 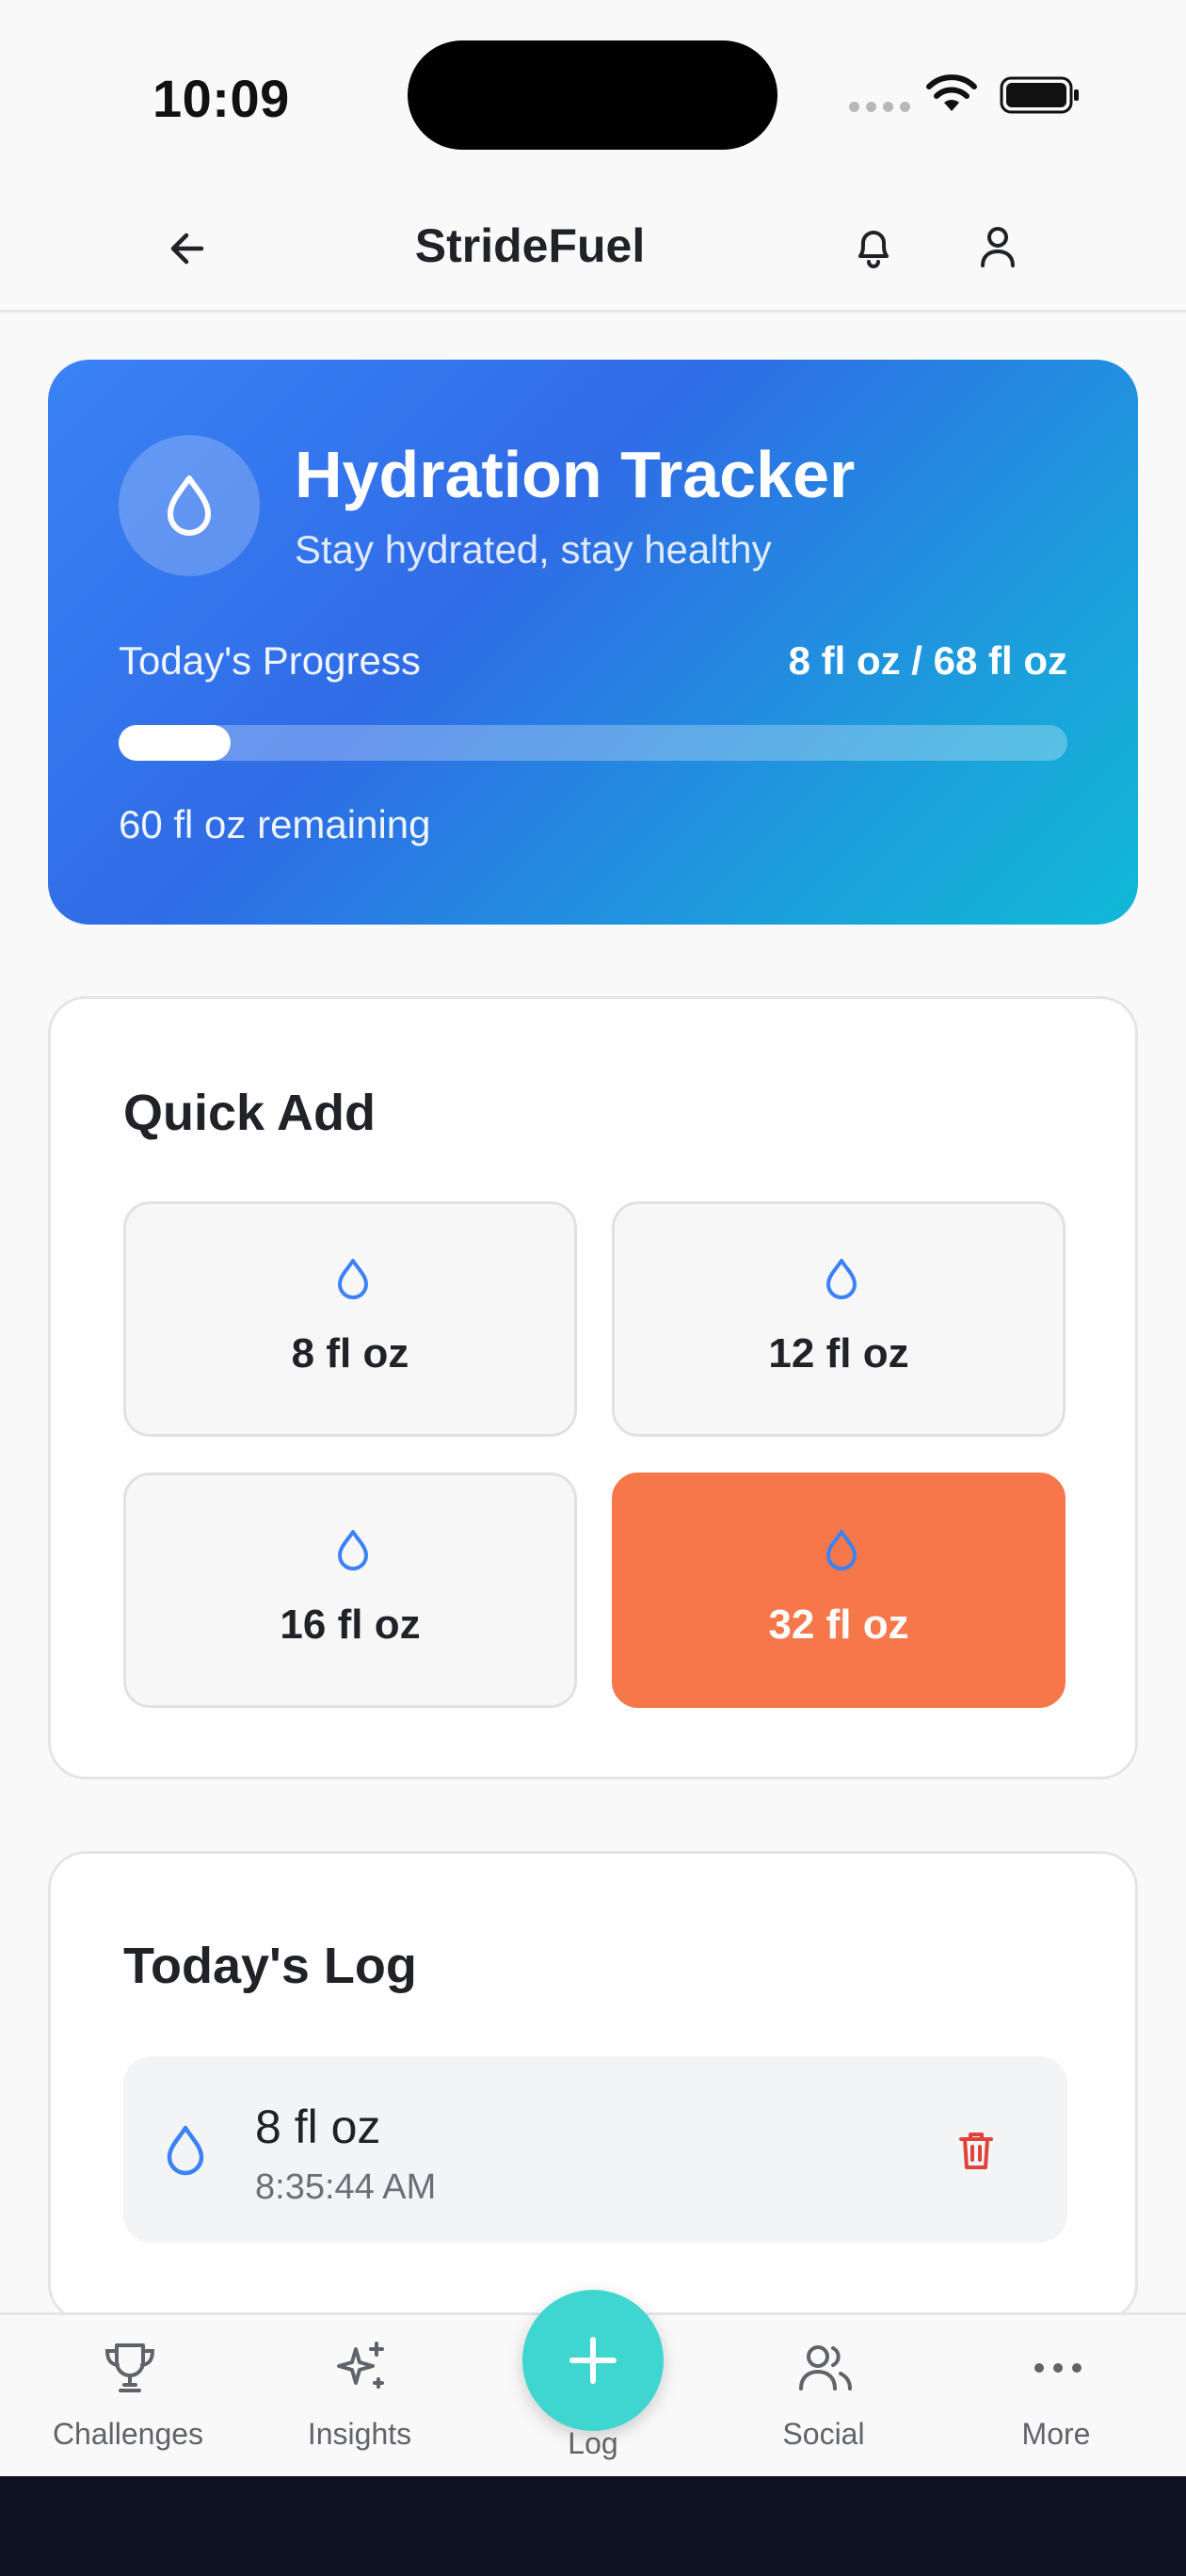 I want to click on plus-icon, so click(x=593, y=2360).